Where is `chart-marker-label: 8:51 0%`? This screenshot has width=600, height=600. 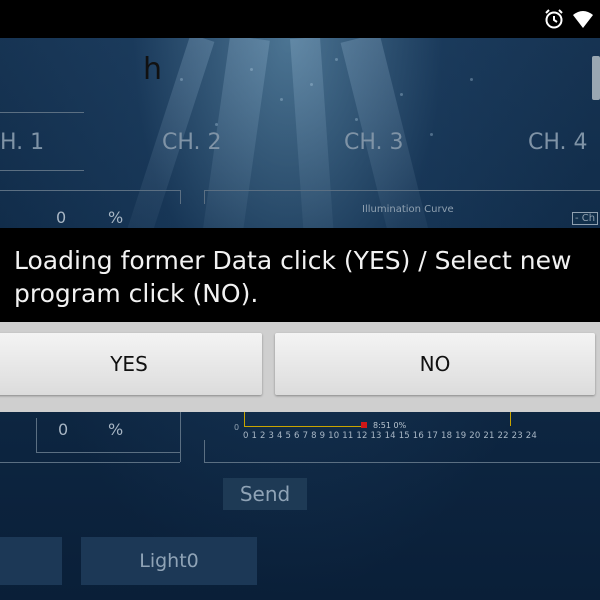
chart-marker-label: 8:51 0% is located at coordinates (390, 425).